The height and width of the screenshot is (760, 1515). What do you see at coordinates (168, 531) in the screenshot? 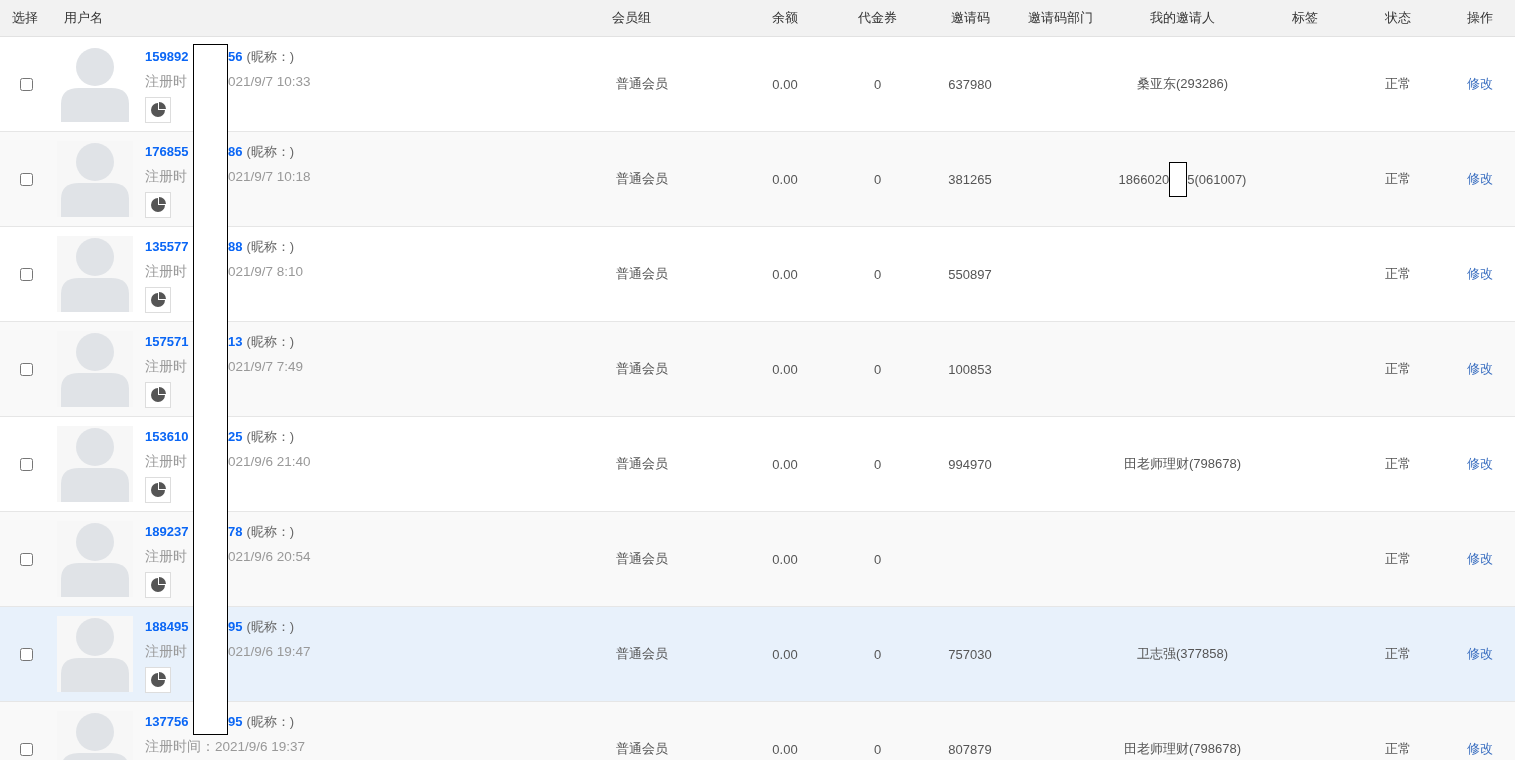
I see `username: 189237` at bounding box center [168, 531].